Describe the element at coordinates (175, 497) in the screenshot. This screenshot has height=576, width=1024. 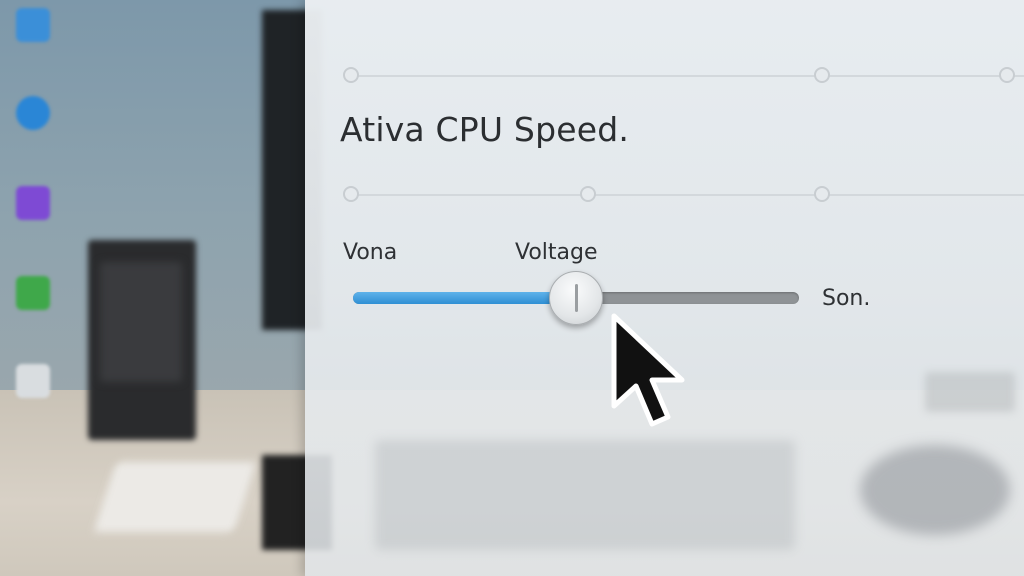
I see `keyboard` at that location.